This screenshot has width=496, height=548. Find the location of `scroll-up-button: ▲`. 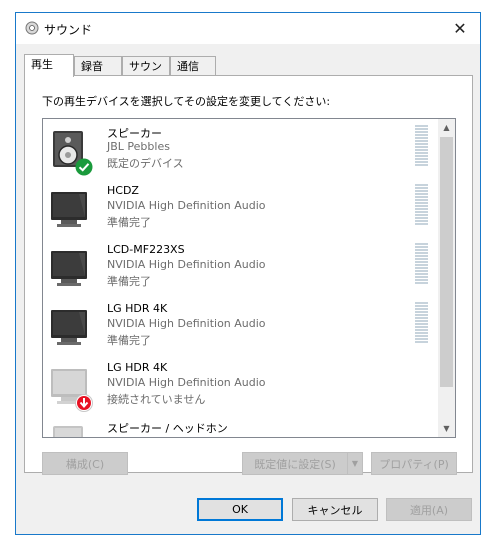

scroll-up-button: ▲ is located at coordinates (446, 127).